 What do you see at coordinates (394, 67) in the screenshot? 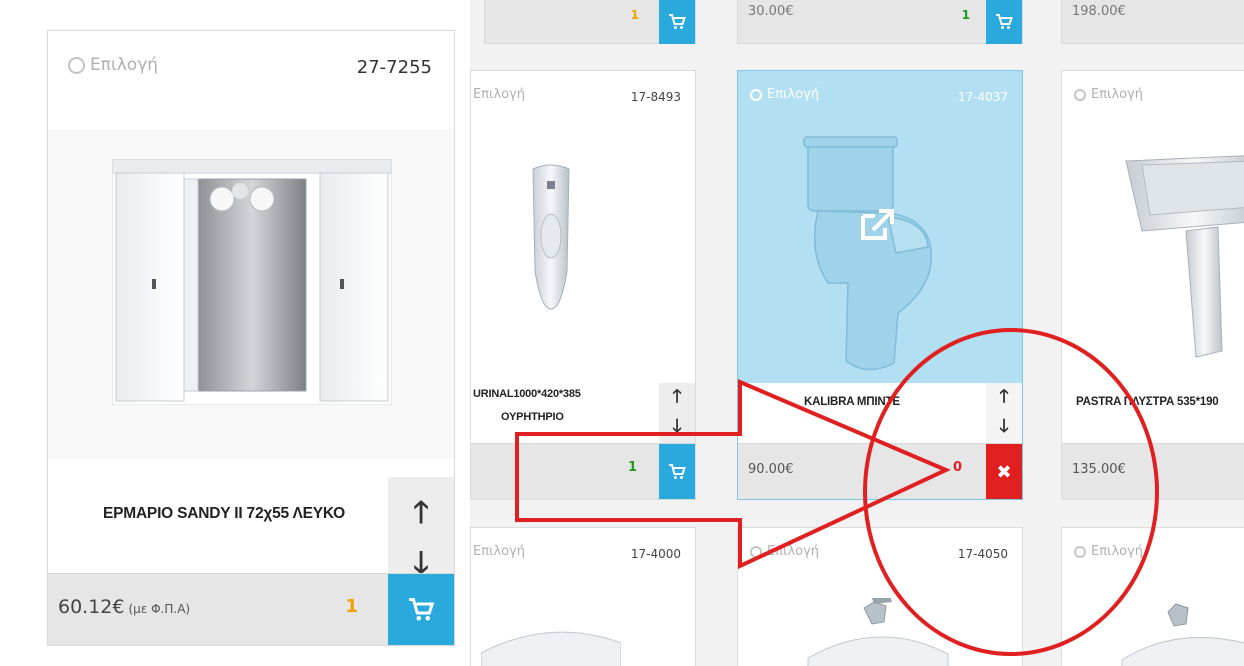
I see `product-code: 27-7255` at bounding box center [394, 67].